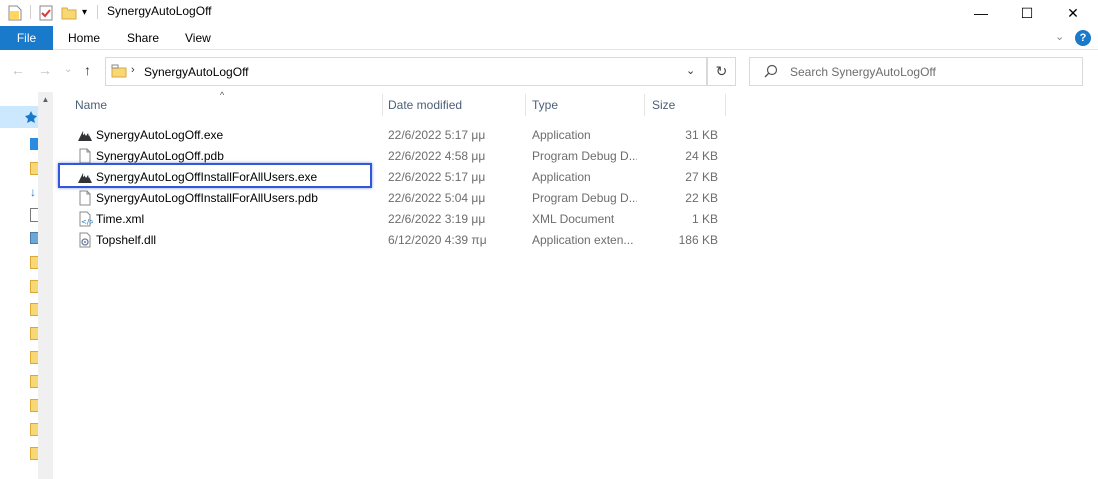  What do you see at coordinates (573, 219) in the screenshot?
I see `file-type: XML Document` at bounding box center [573, 219].